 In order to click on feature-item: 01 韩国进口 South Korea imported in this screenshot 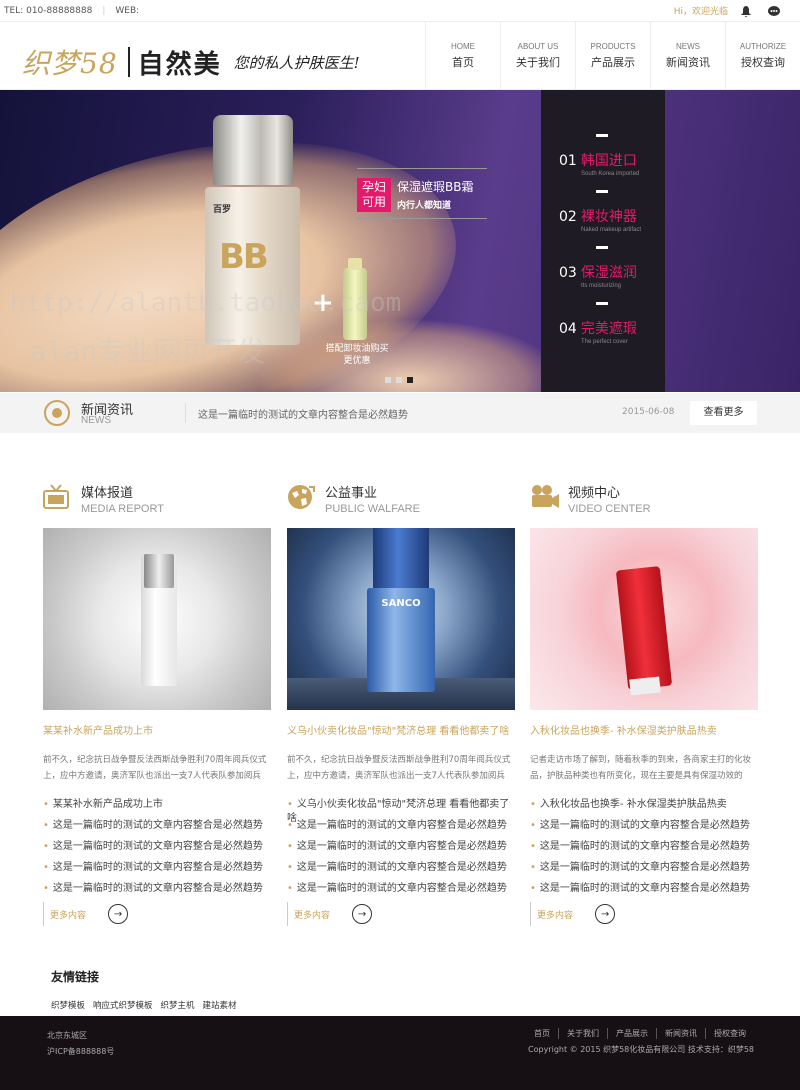, I will do `click(599, 155)`.